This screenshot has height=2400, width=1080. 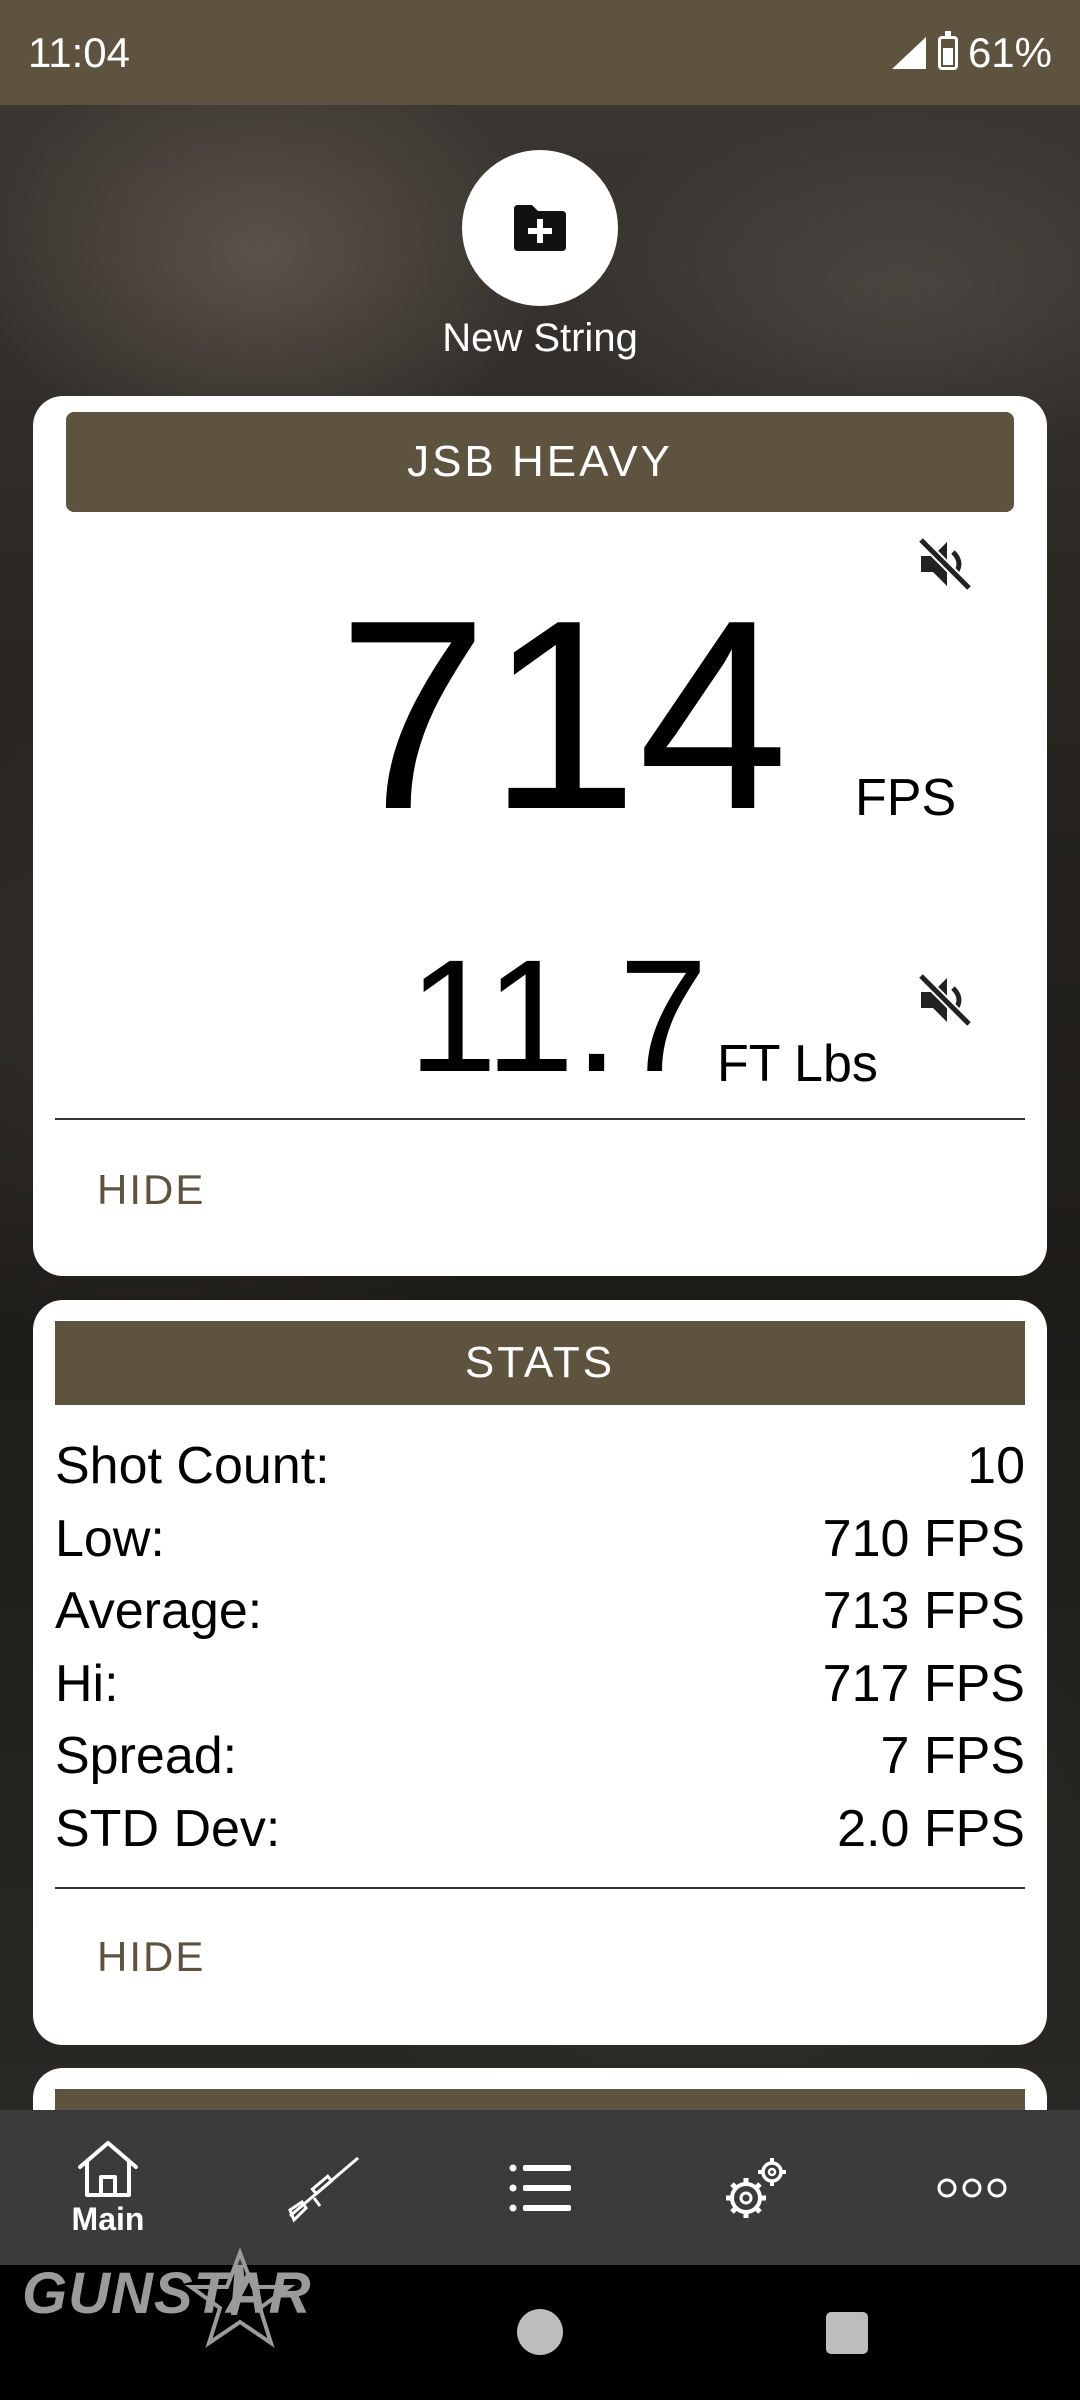 I want to click on nav-settings, so click(x=756, y=2187).